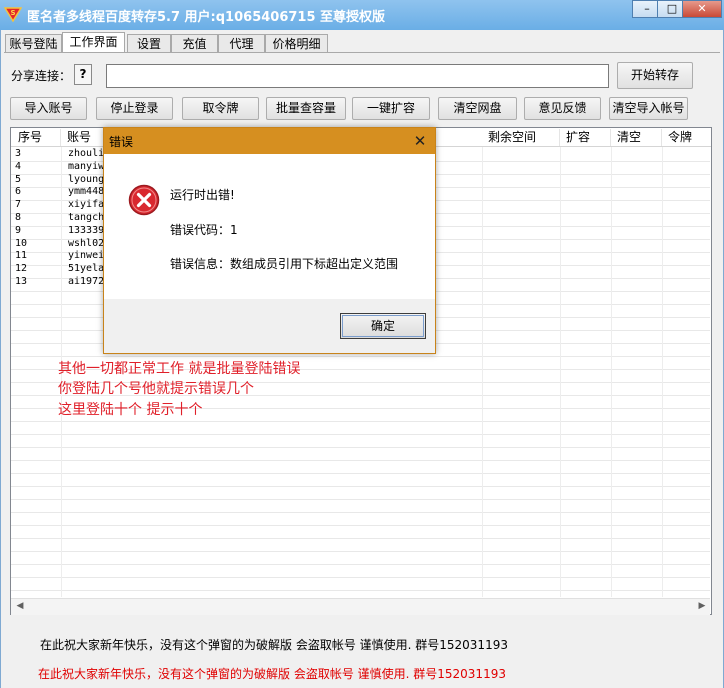 Image resolution: width=724 pixels, height=688 pixels. What do you see at coordinates (202, 195) in the screenshot?
I see `error-heading: 运行时出错!` at bounding box center [202, 195].